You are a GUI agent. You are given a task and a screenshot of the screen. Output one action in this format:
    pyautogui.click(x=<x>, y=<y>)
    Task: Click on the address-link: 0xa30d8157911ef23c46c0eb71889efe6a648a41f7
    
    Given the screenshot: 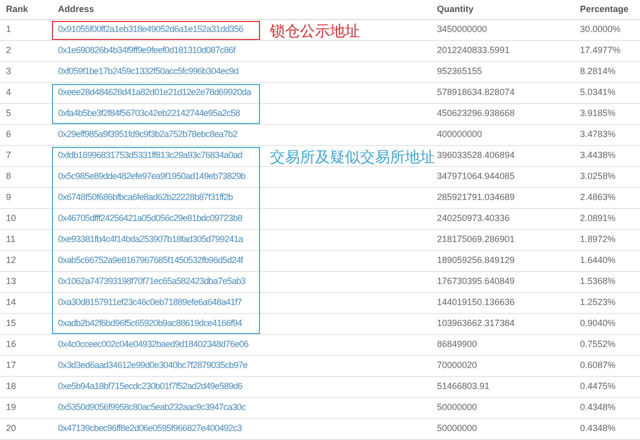 What is the action you would take?
    pyautogui.click(x=150, y=302)
    